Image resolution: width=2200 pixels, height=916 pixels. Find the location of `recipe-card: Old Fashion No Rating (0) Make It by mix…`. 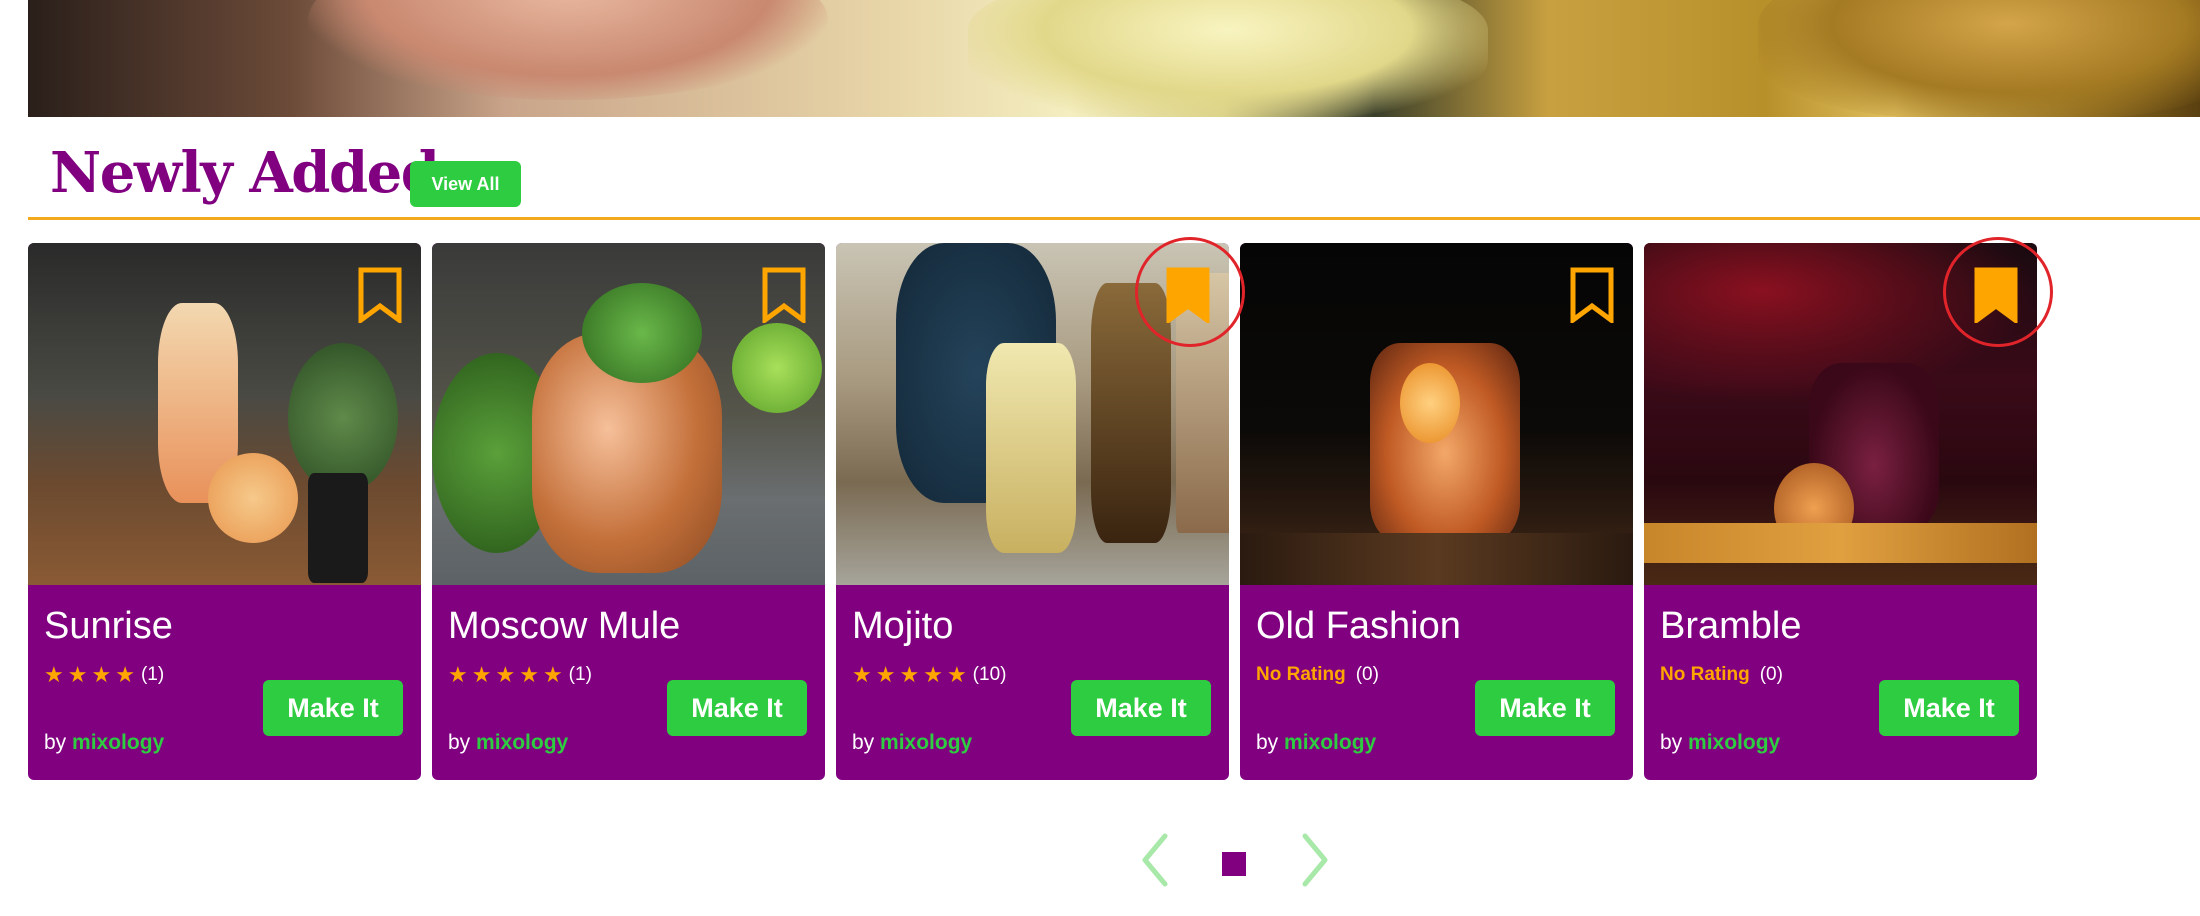

recipe-card: Old Fashion No Rating (0) Make It by mix… is located at coordinates (1436, 511).